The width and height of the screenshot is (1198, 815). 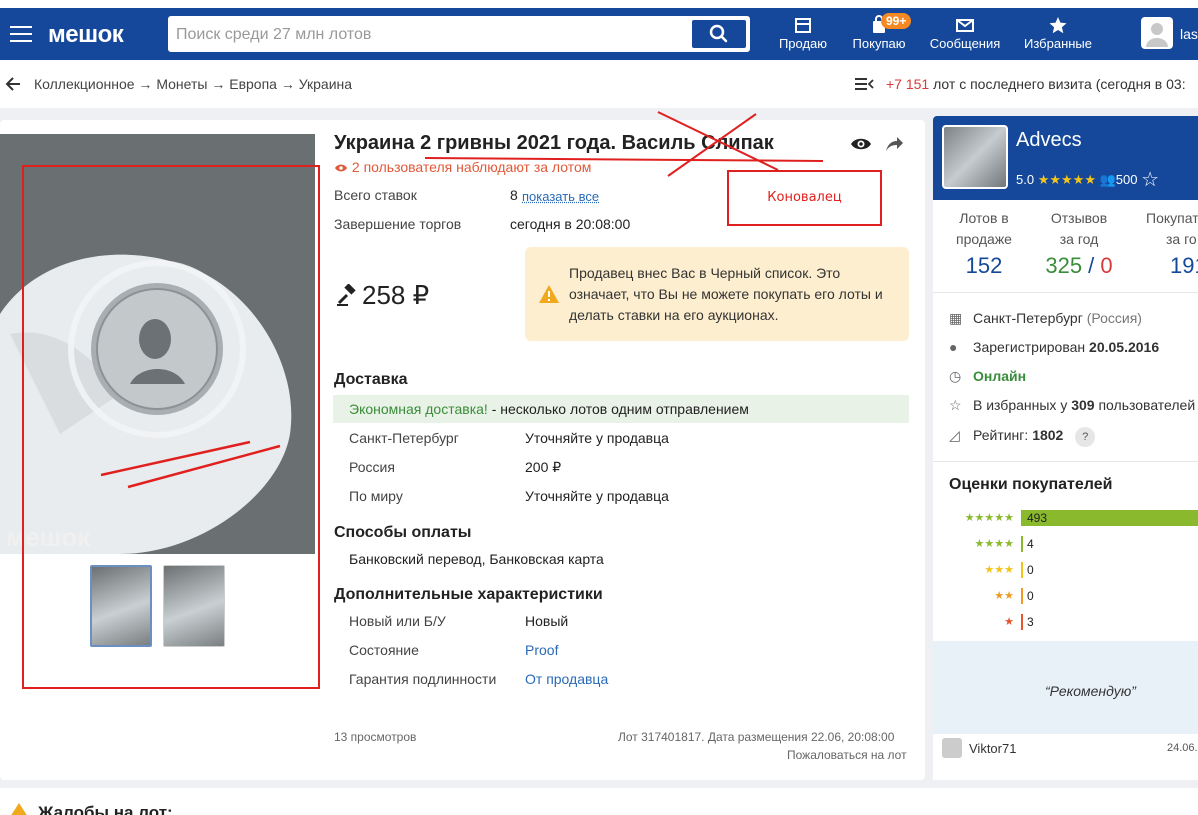 I want to click on annotation-correction-text: Коновалец, so click(x=804, y=197).